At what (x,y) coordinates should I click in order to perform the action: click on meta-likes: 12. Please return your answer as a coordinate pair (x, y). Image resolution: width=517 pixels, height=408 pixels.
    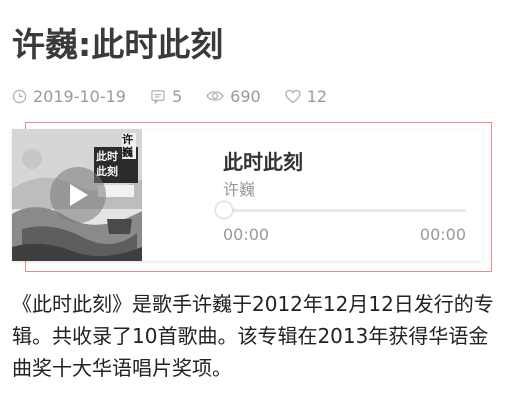
    Looking at the image, I should click on (306, 96).